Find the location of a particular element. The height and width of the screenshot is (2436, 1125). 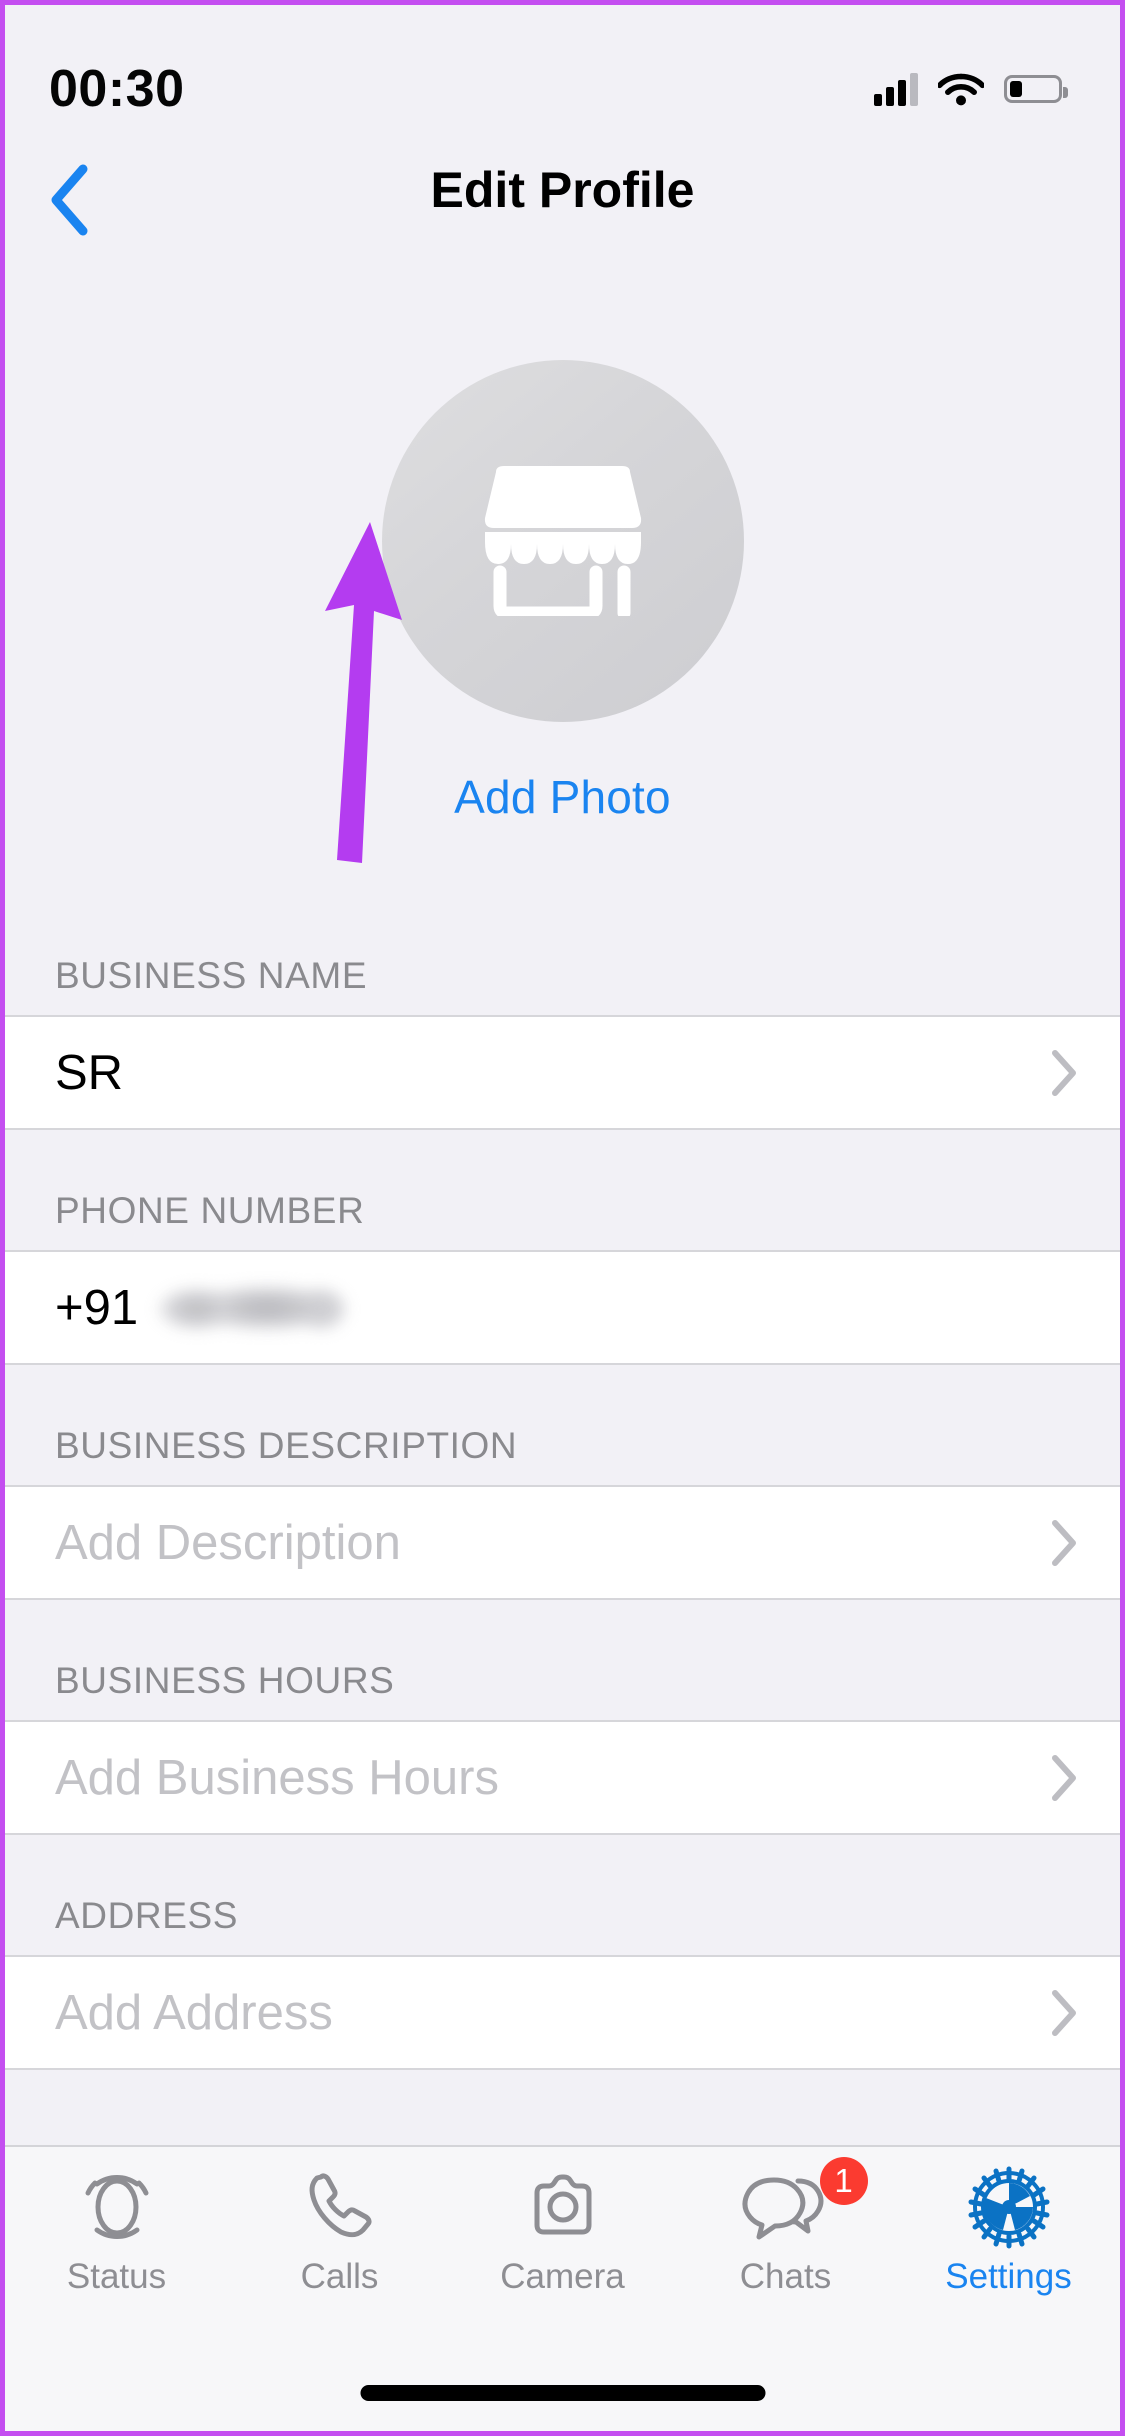

phone-number-value: +91 is located at coordinates (97, 1307).